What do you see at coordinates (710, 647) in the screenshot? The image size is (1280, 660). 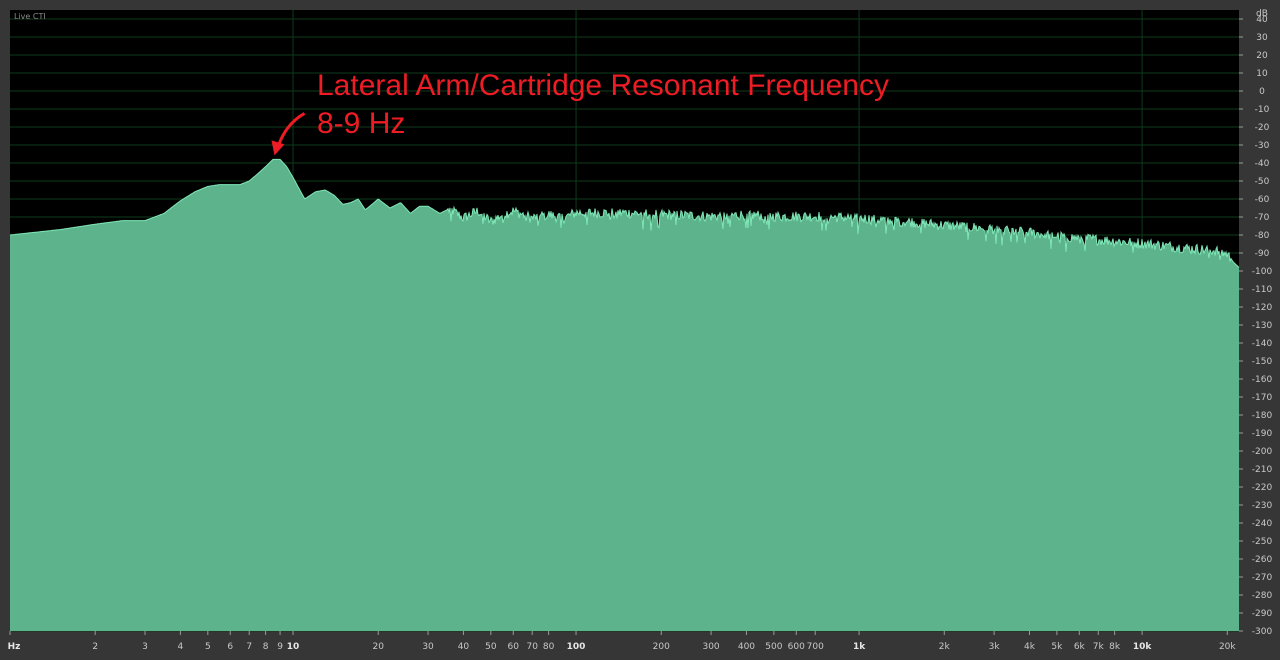 I see `x-tick-label: 300` at bounding box center [710, 647].